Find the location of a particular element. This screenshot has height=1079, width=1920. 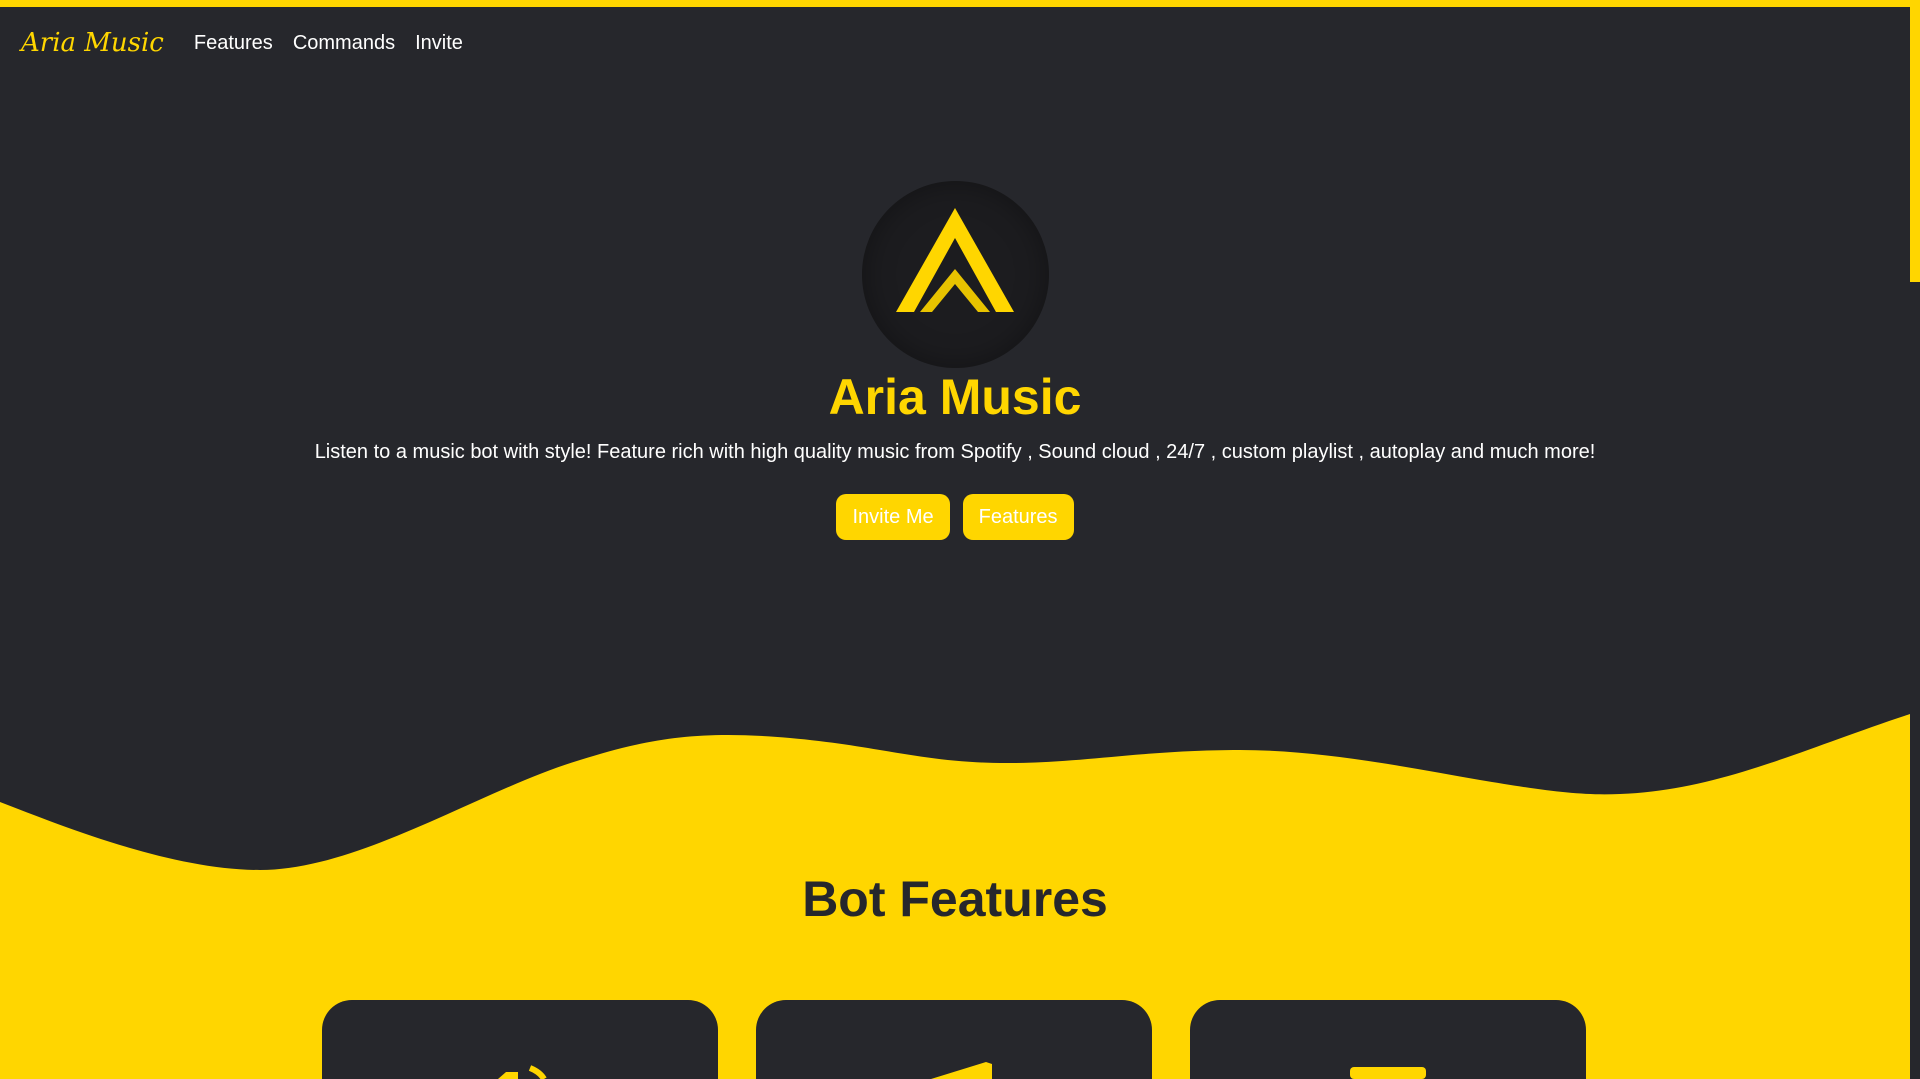

features-title: Bot Features is located at coordinates (955, 899).